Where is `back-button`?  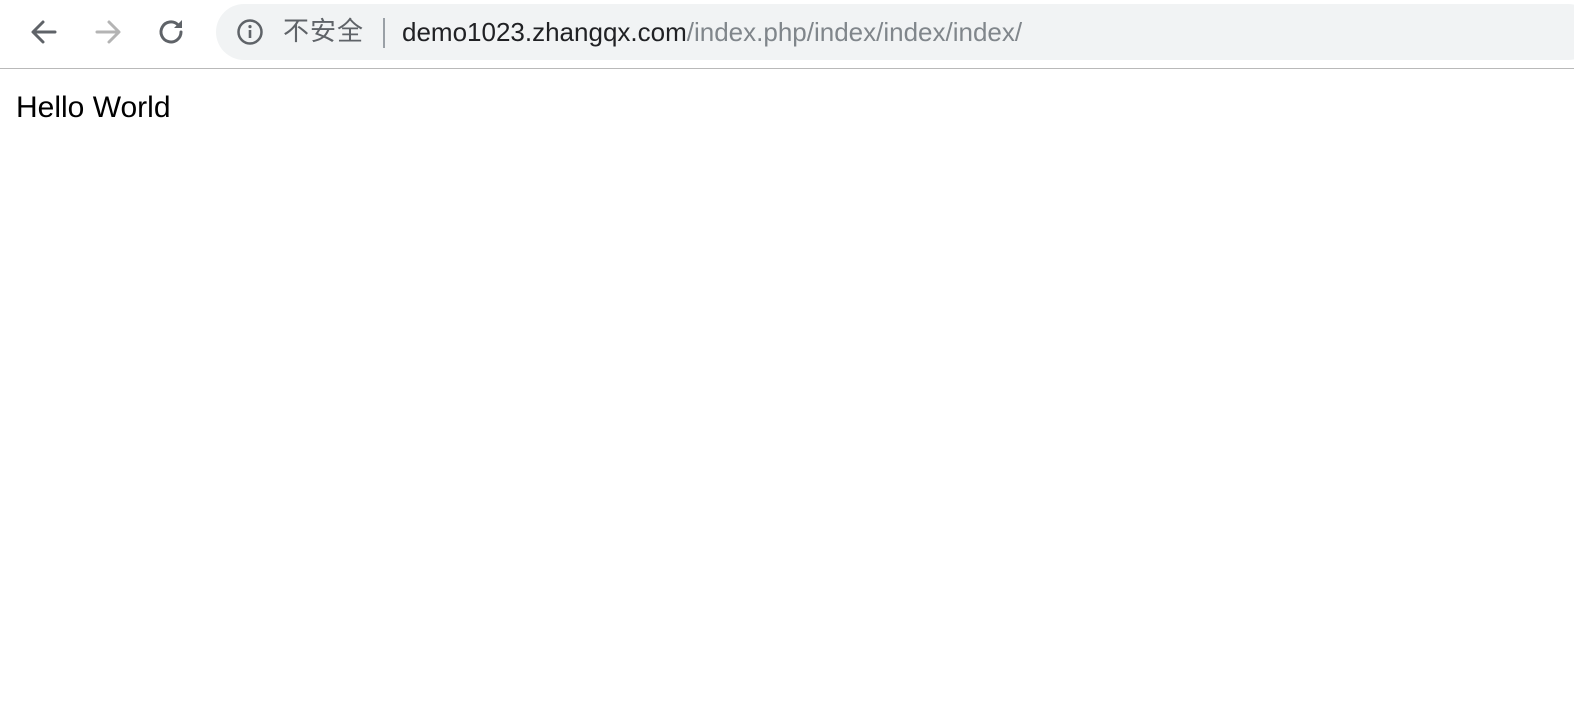
back-button is located at coordinates (44, 32).